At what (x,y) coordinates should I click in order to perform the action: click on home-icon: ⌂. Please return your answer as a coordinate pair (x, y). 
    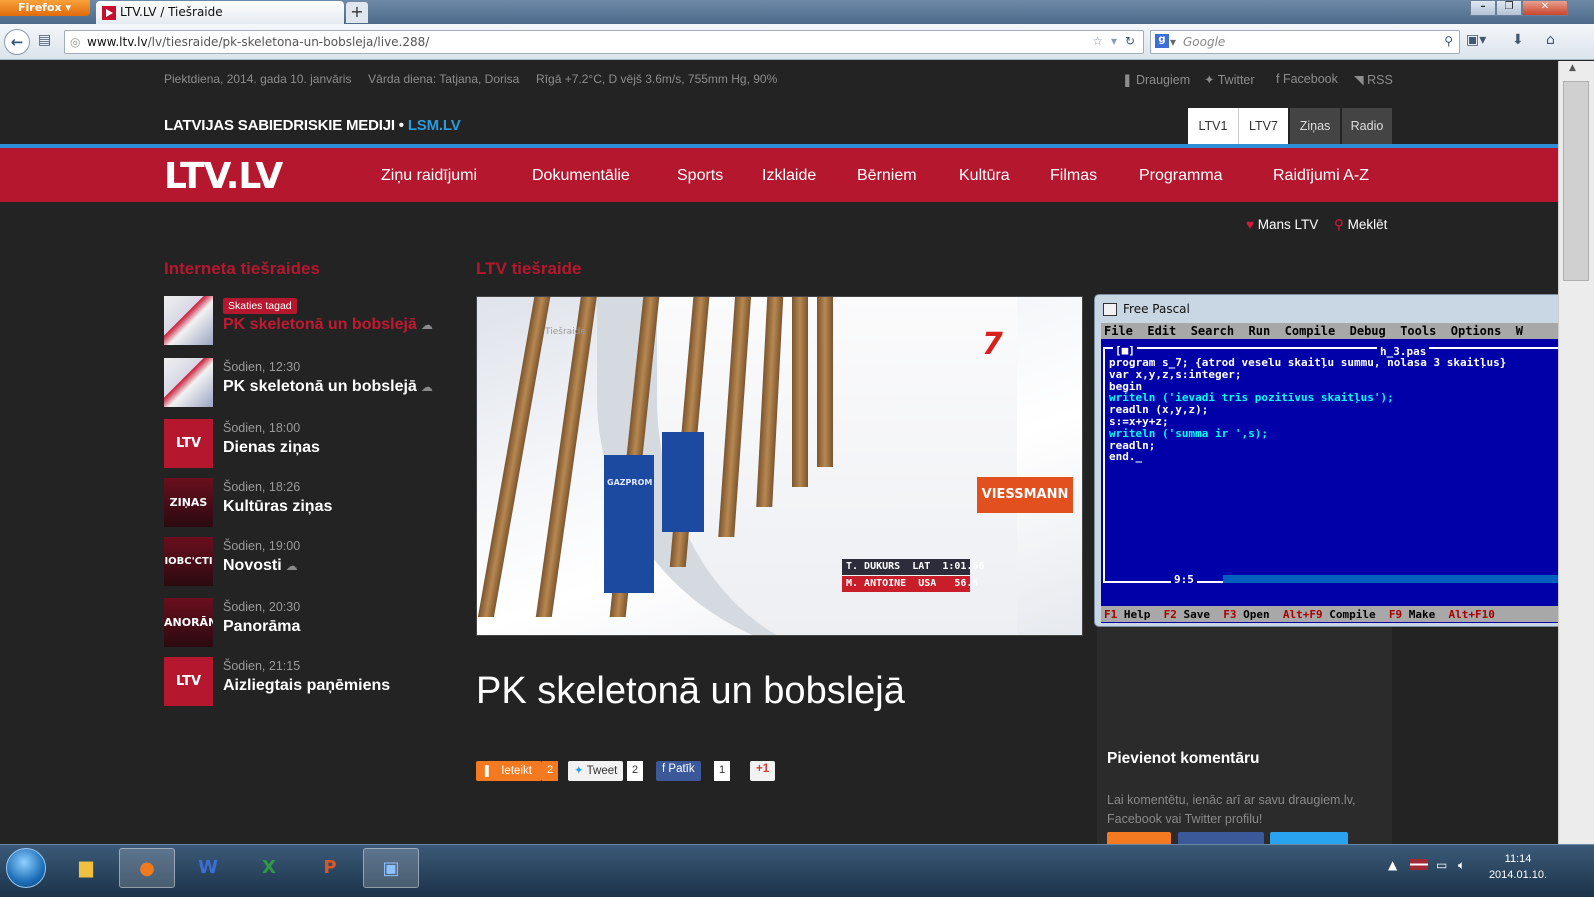
    Looking at the image, I should click on (1550, 40).